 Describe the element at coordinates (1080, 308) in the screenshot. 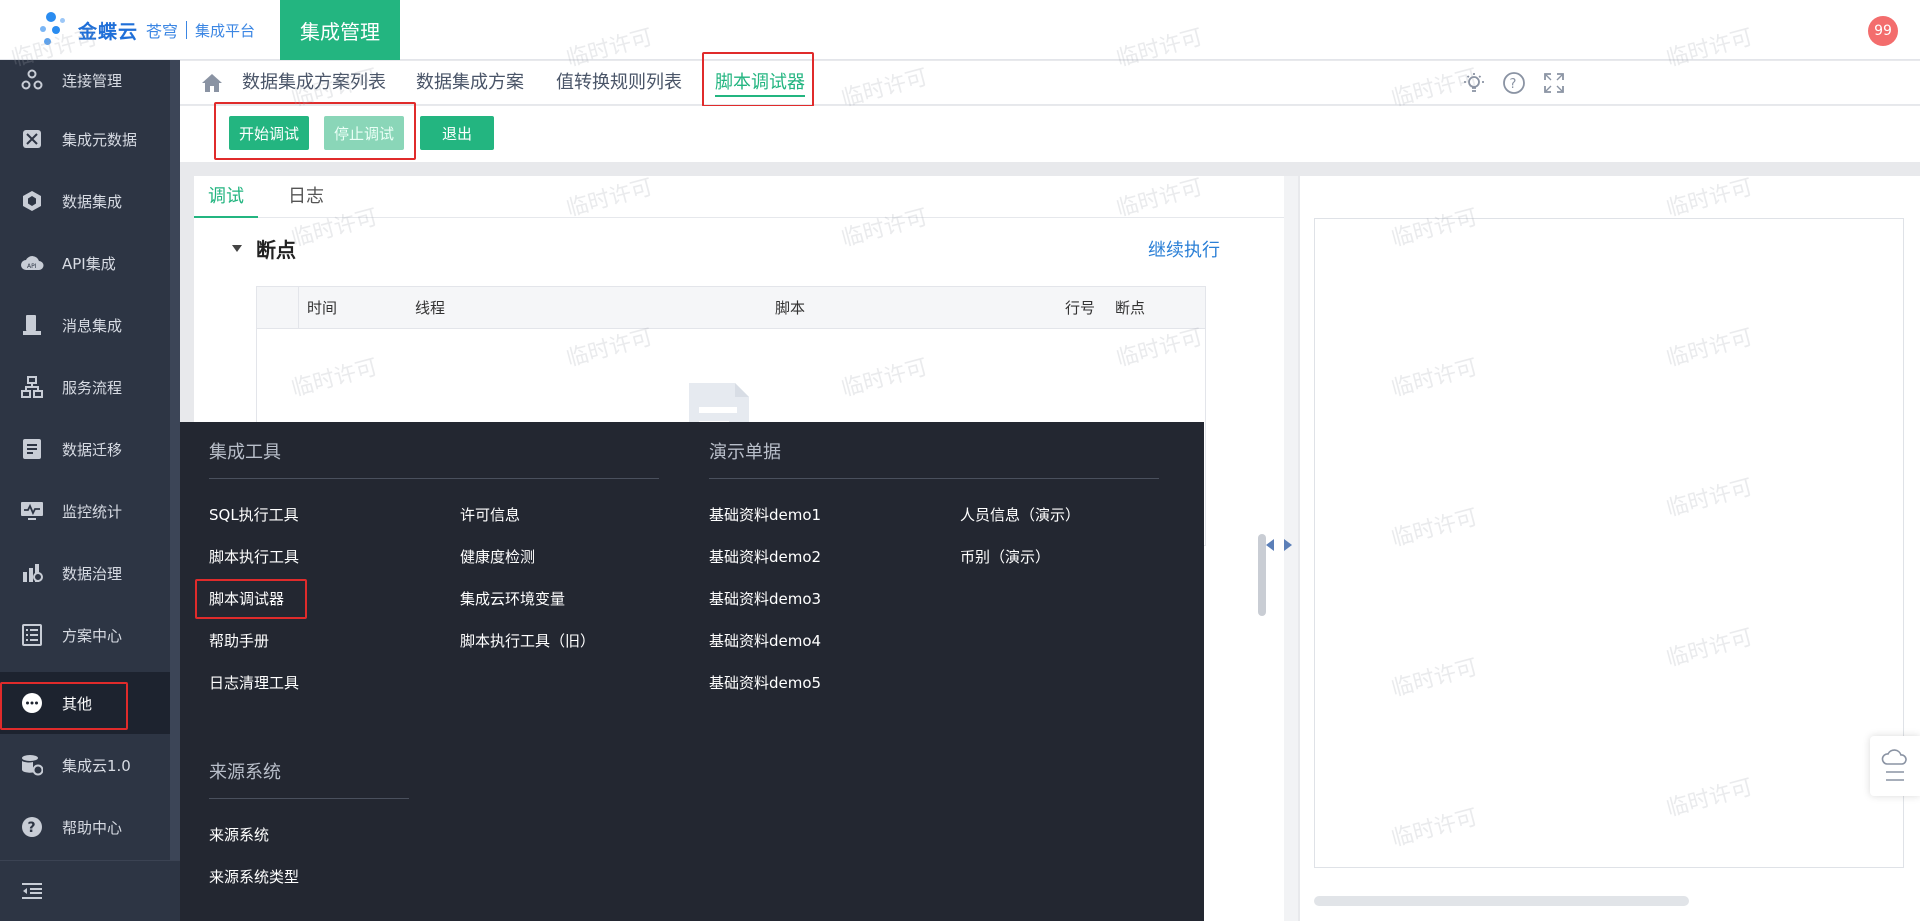

I see `column-line: 行号` at that location.